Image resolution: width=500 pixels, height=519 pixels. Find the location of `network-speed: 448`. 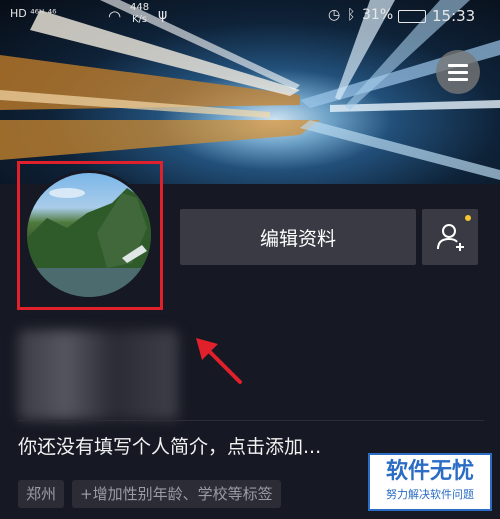

network-speed: 448 is located at coordinates (140, 7).